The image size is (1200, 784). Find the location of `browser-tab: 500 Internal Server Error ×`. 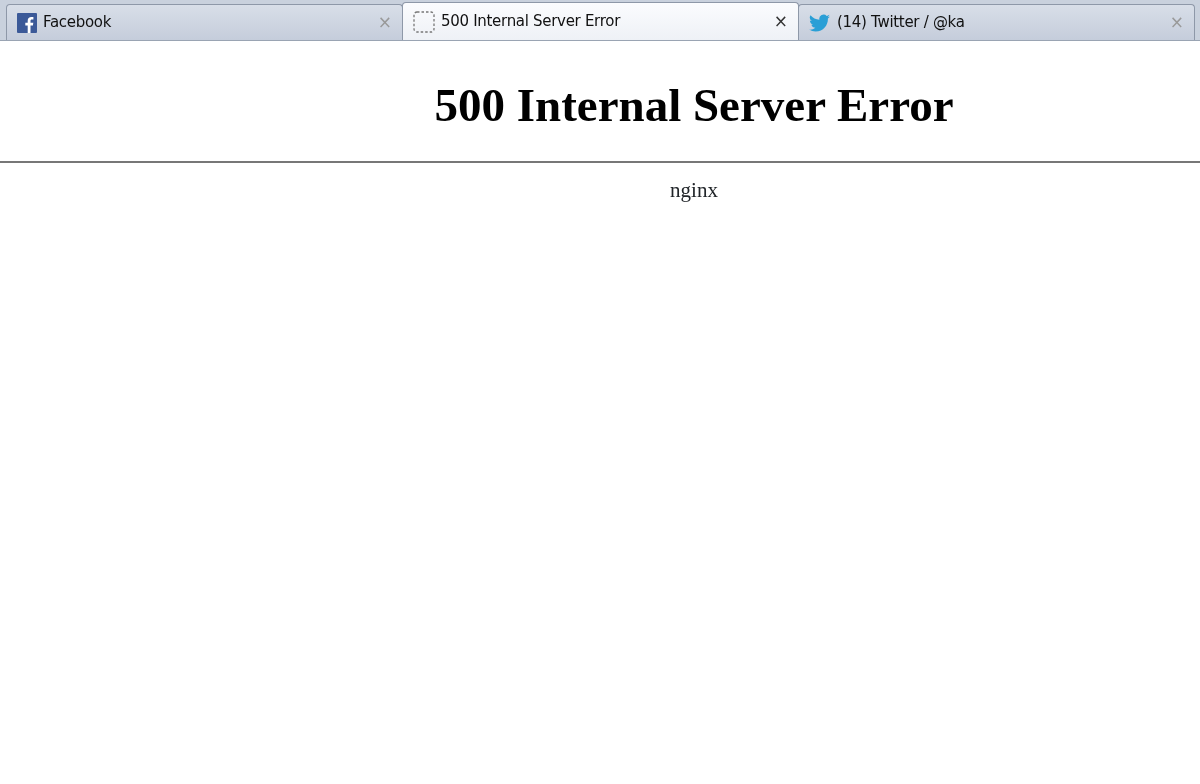

browser-tab: 500 Internal Server Error × is located at coordinates (600, 21).